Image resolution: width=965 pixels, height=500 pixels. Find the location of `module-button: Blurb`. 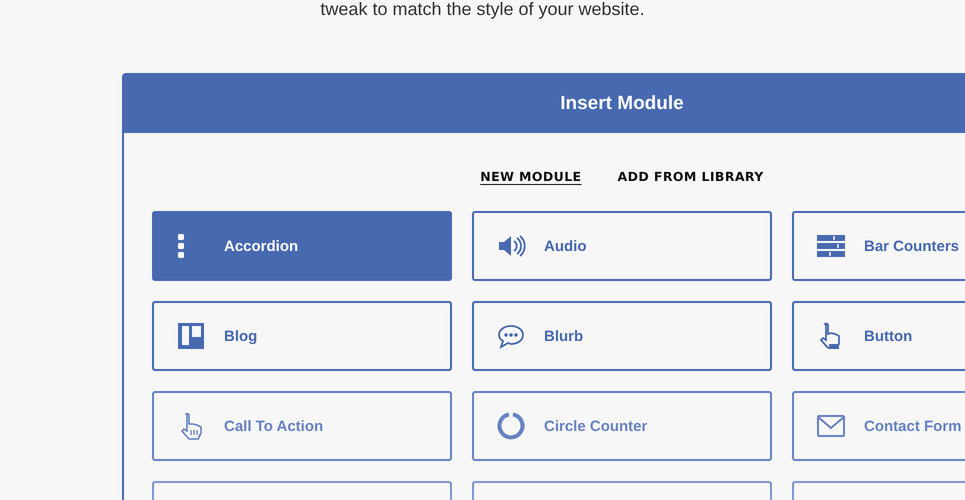

module-button: Blurb is located at coordinates (622, 336).